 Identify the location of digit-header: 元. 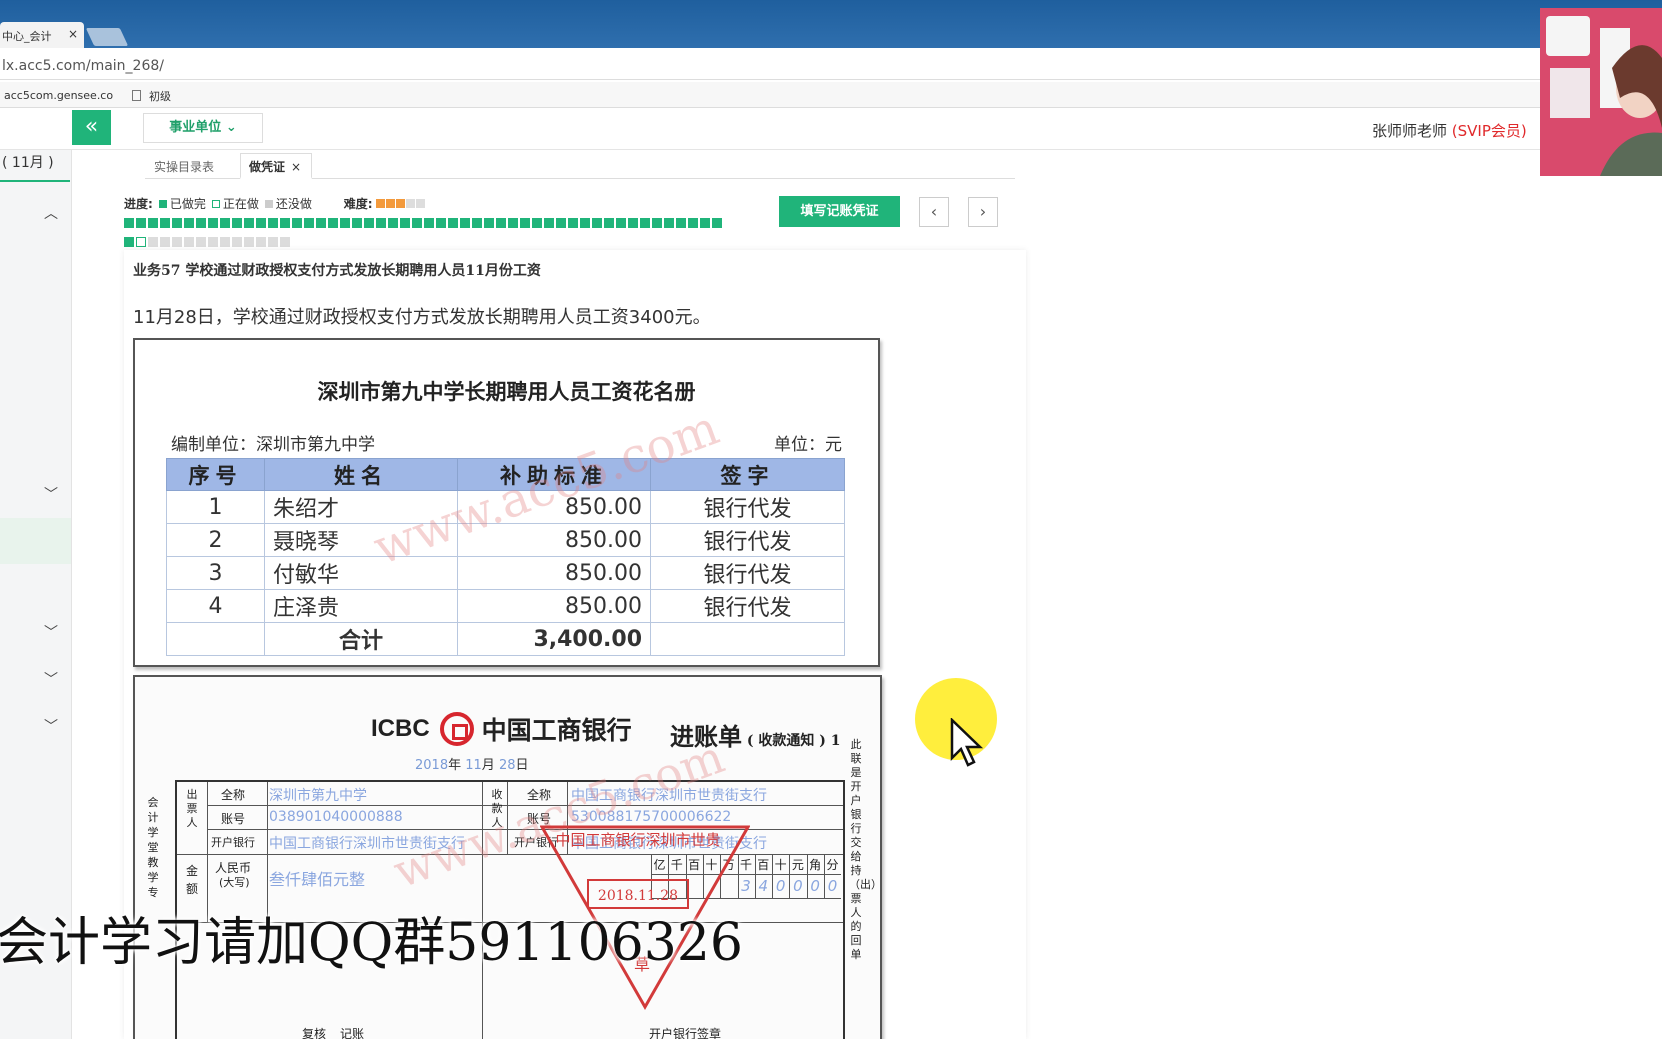
(797, 865).